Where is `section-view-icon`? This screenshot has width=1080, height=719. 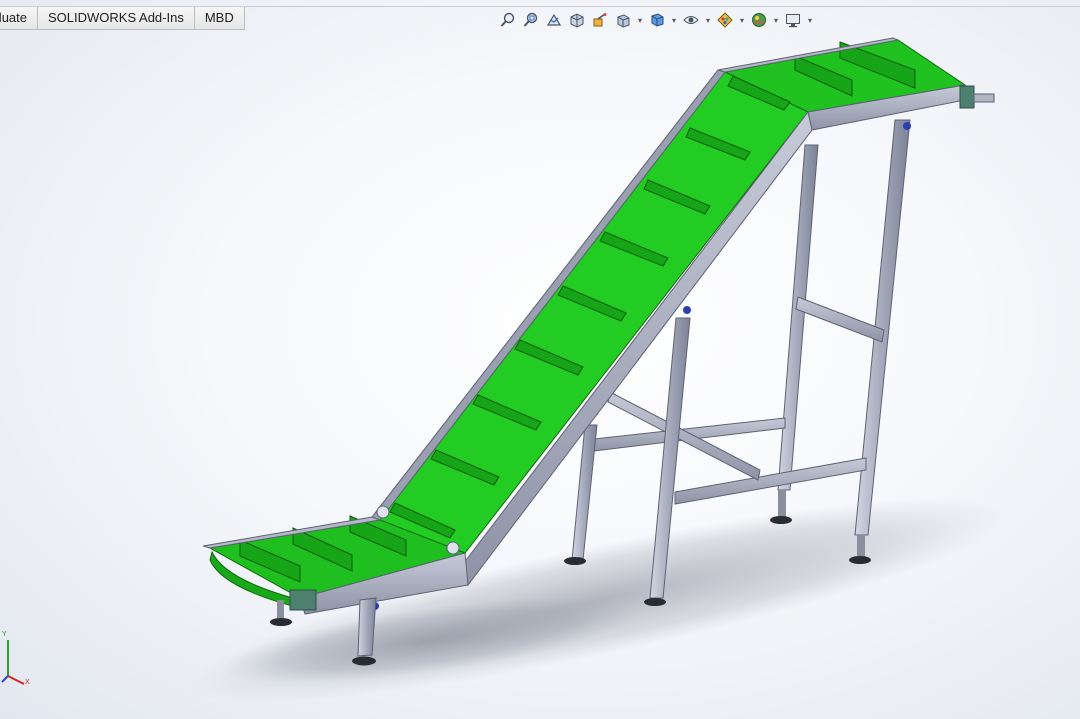
section-view-icon is located at coordinates (577, 20).